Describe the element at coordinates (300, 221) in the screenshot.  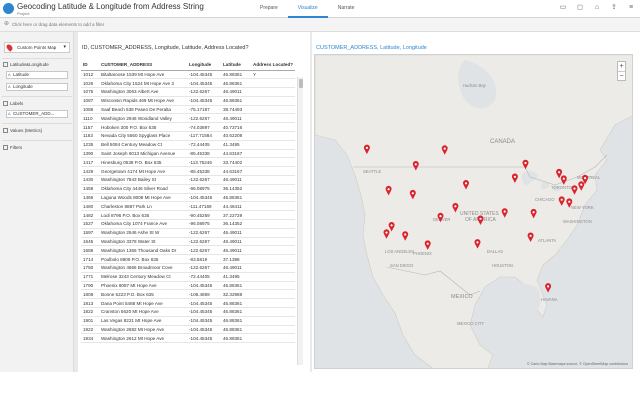
I see `table-scrollbar` at that location.